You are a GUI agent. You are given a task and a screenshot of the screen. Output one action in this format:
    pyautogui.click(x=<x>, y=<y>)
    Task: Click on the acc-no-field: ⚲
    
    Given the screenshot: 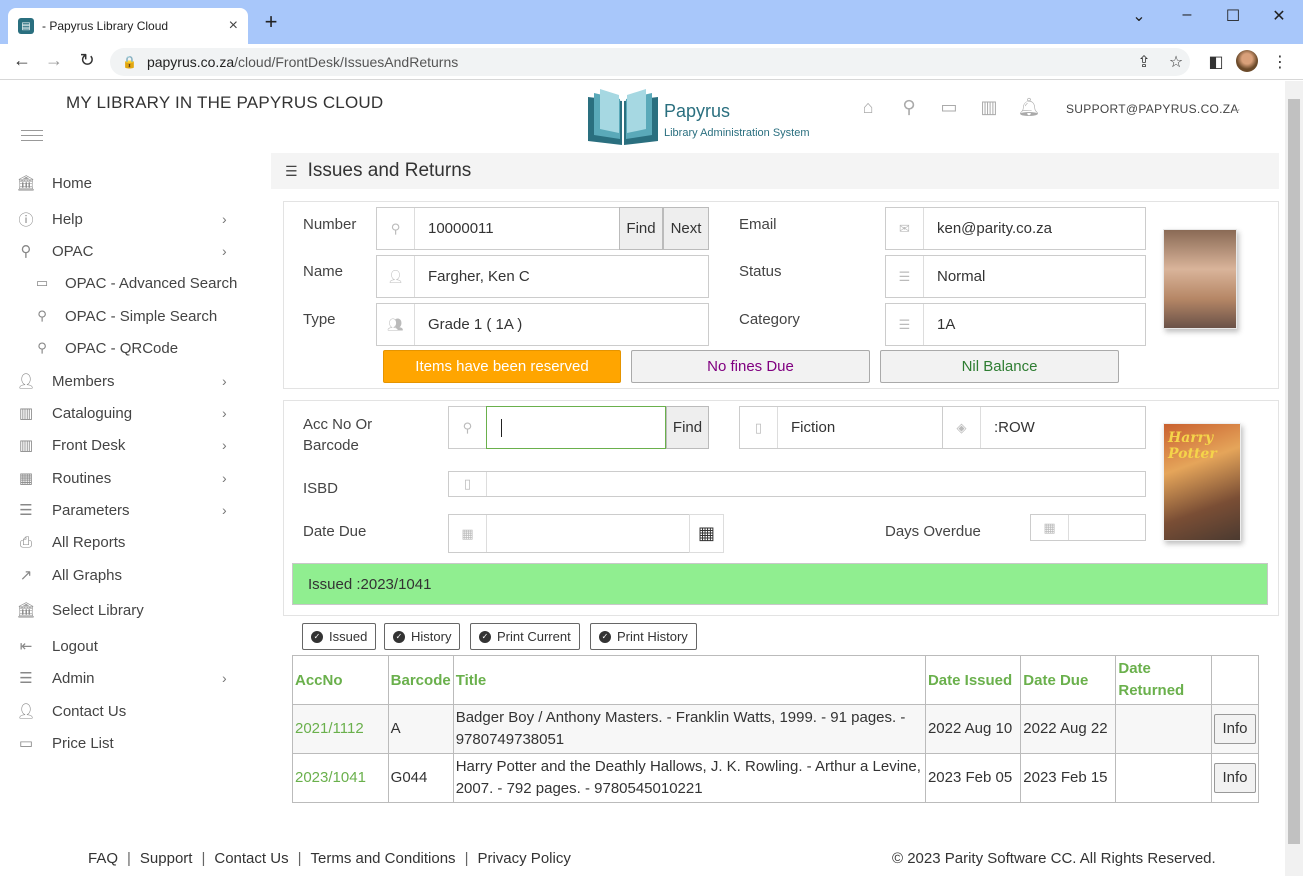 What is the action you would take?
    pyautogui.click(x=557, y=427)
    